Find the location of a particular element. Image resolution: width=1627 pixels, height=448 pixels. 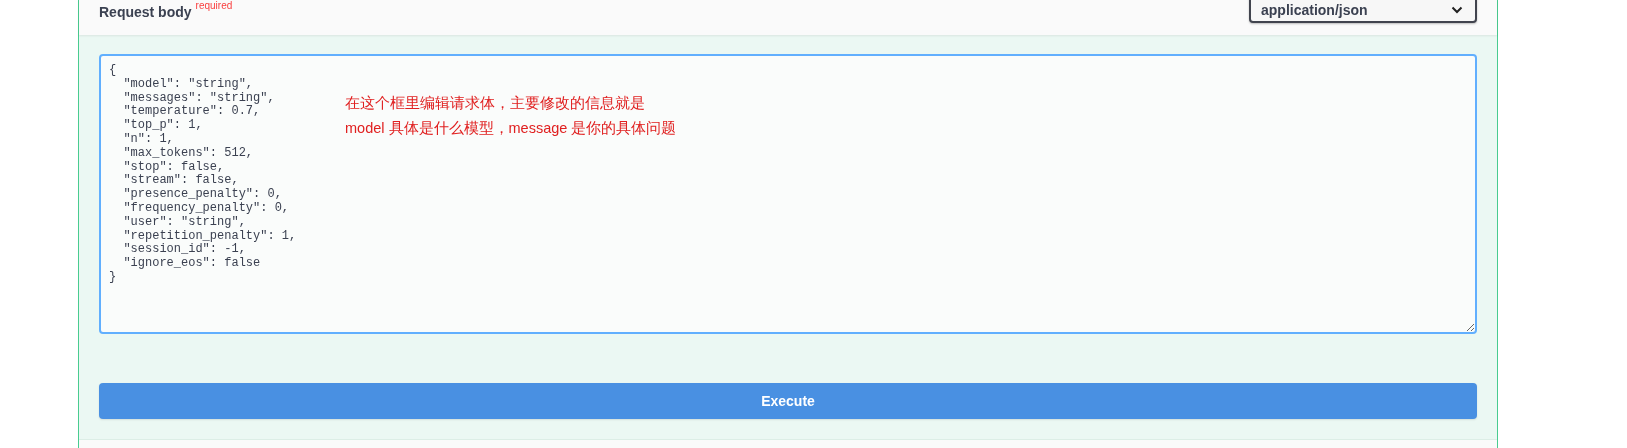

annotation-text: model 具体是什么模型，message 是你的具体问题 is located at coordinates (511, 128).